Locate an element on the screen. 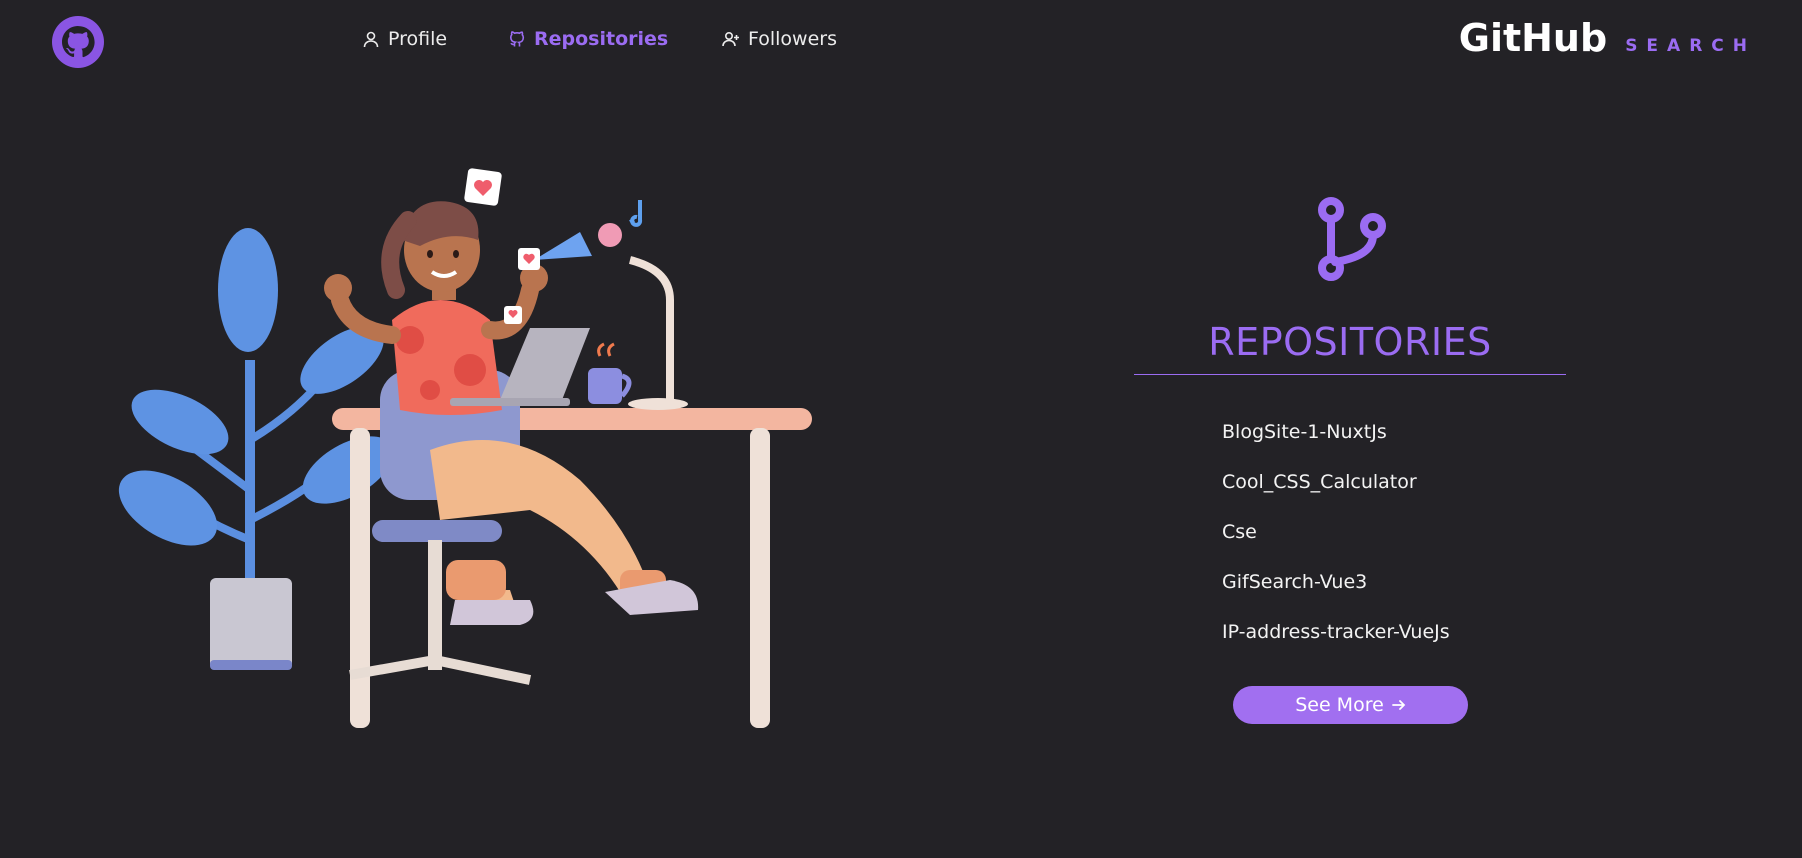 The width and height of the screenshot is (1802, 858). github-logo-icon is located at coordinates (78, 42).